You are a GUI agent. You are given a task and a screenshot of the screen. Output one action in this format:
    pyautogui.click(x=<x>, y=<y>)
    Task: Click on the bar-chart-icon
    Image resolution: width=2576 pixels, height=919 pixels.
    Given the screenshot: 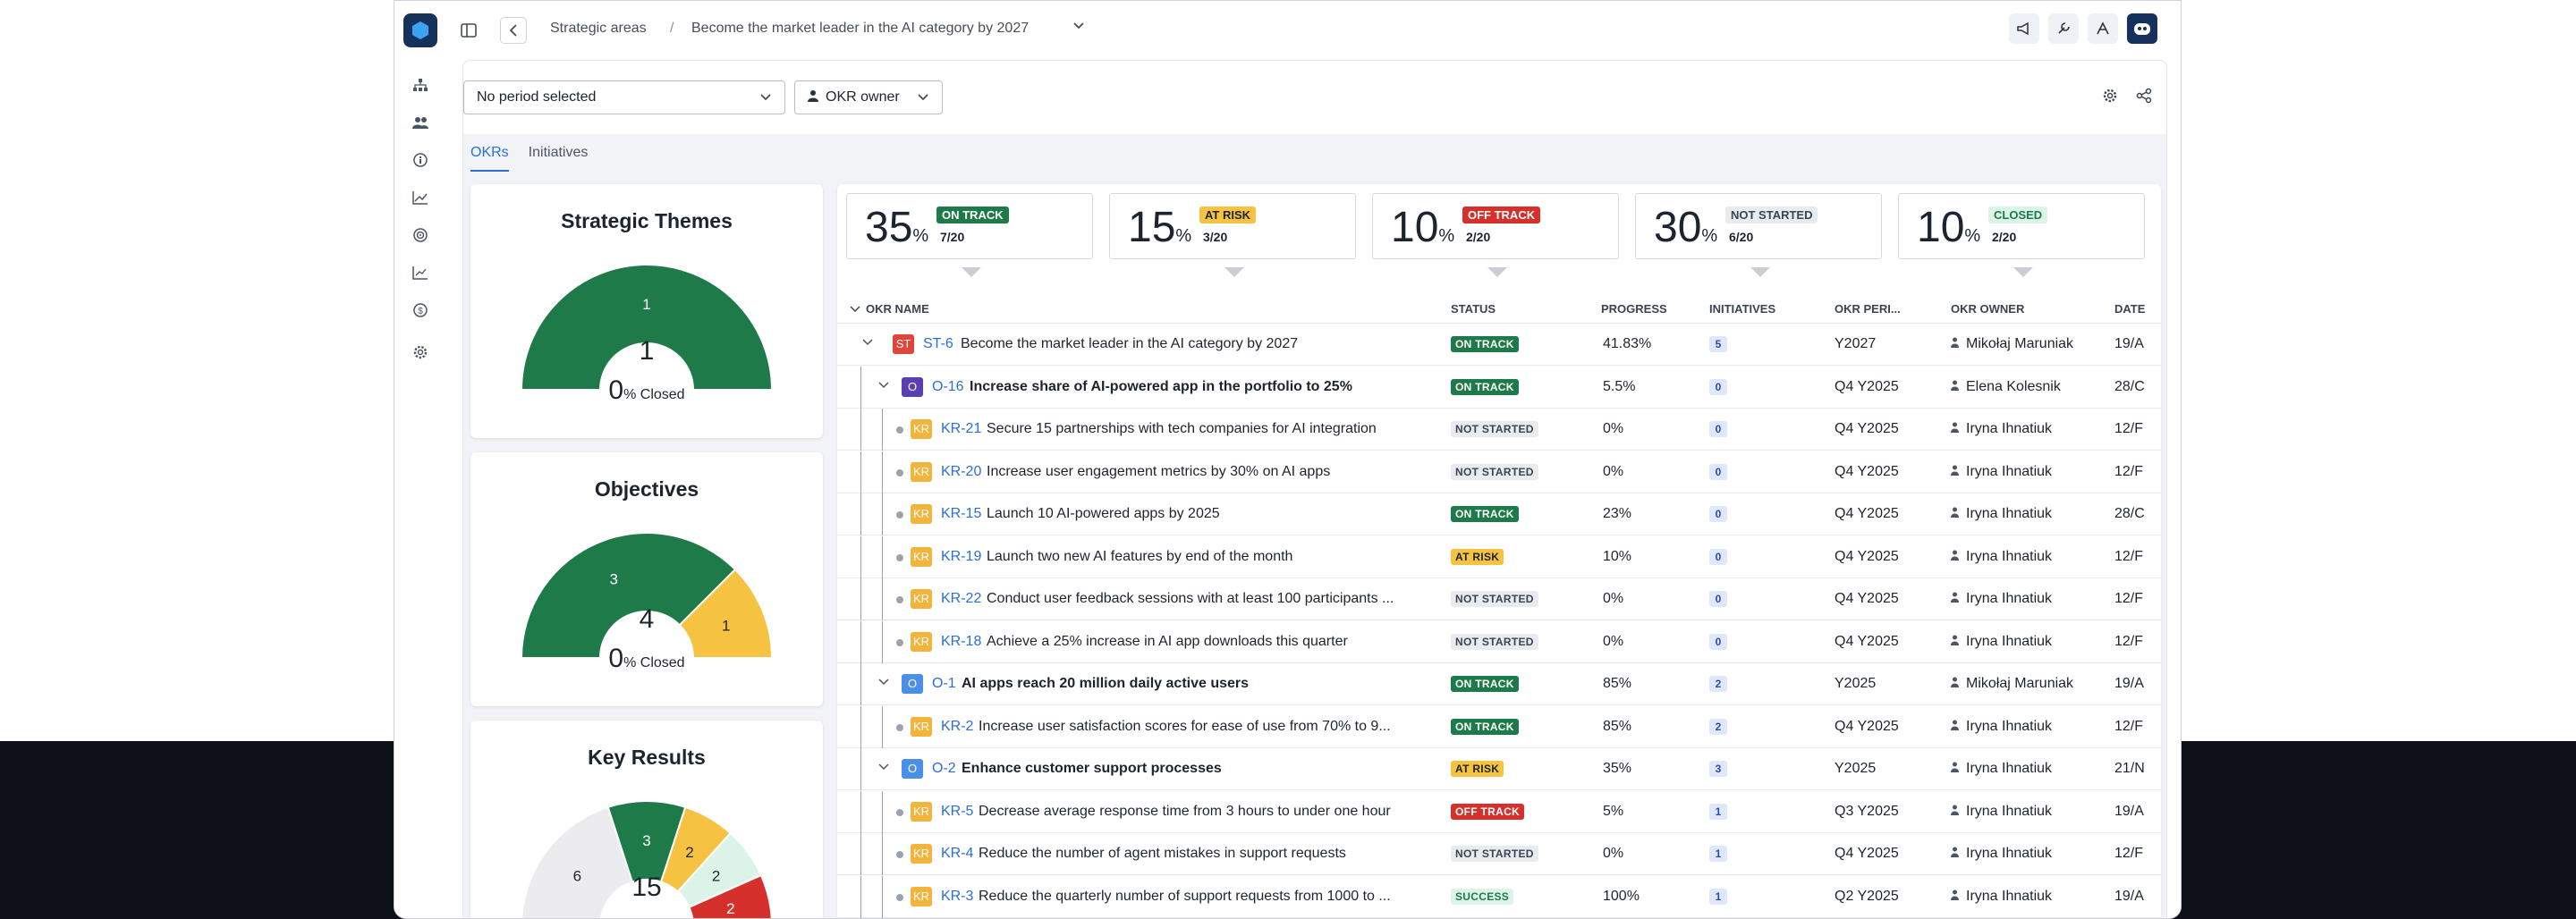 What is the action you would take?
    pyautogui.click(x=420, y=275)
    